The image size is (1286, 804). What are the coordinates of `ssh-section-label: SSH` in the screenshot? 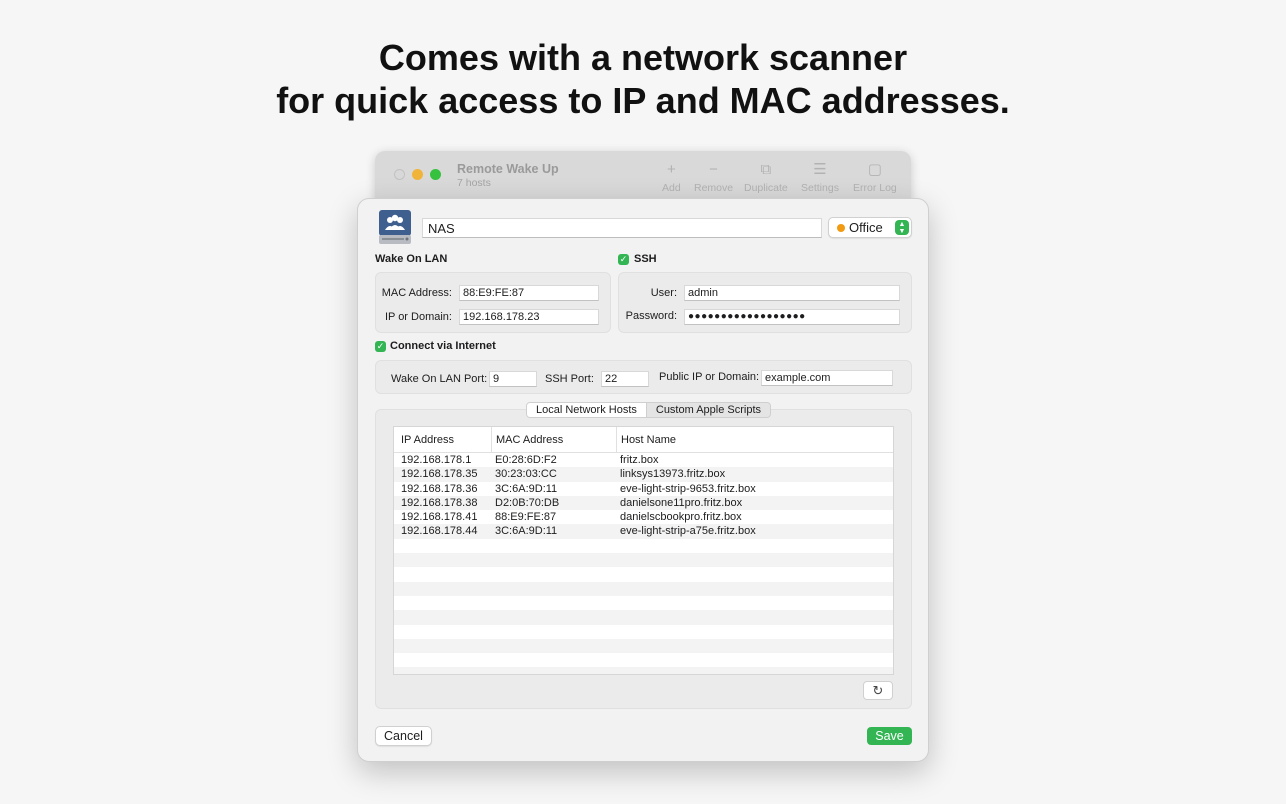 It's located at (645, 259).